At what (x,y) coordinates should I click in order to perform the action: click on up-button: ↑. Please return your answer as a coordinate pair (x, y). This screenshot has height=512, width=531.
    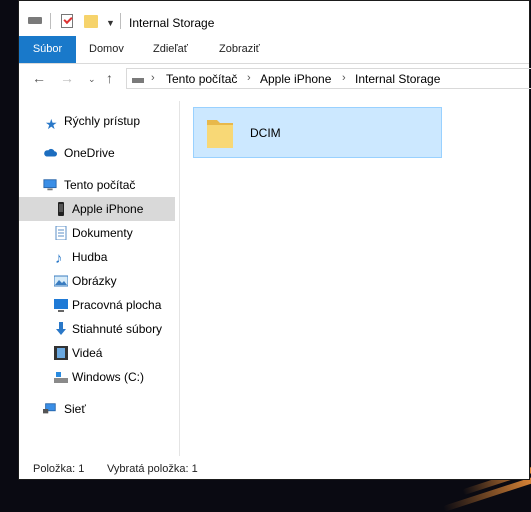
    Looking at the image, I should click on (109, 78).